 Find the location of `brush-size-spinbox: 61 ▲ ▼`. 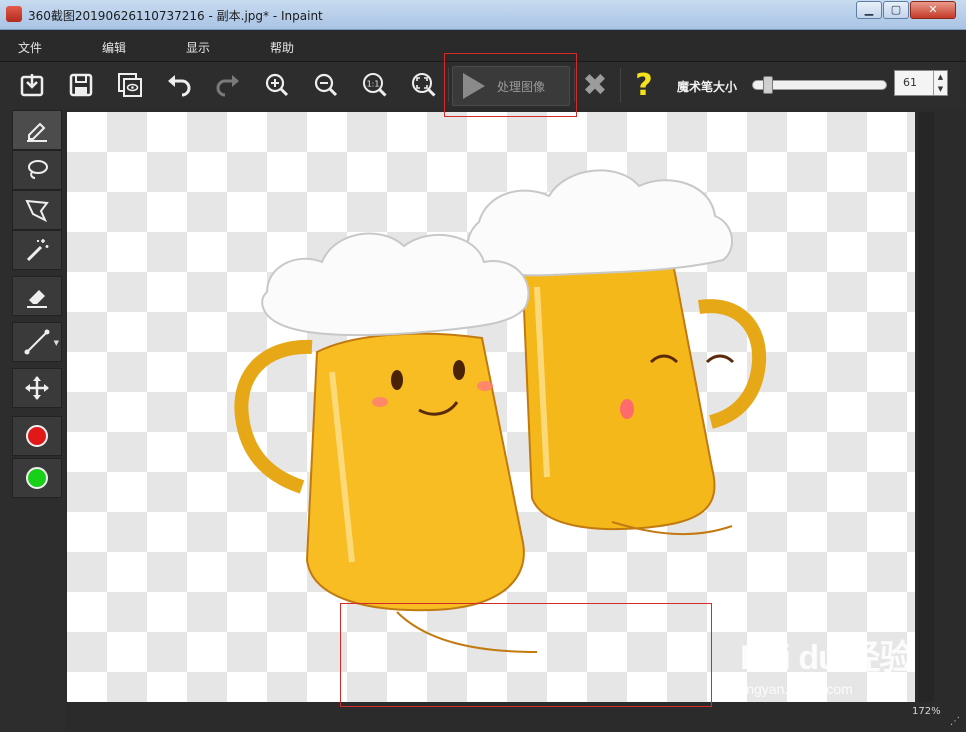

brush-size-spinbox: 61 ▲ ▼ is located at coordinates (921, 83).